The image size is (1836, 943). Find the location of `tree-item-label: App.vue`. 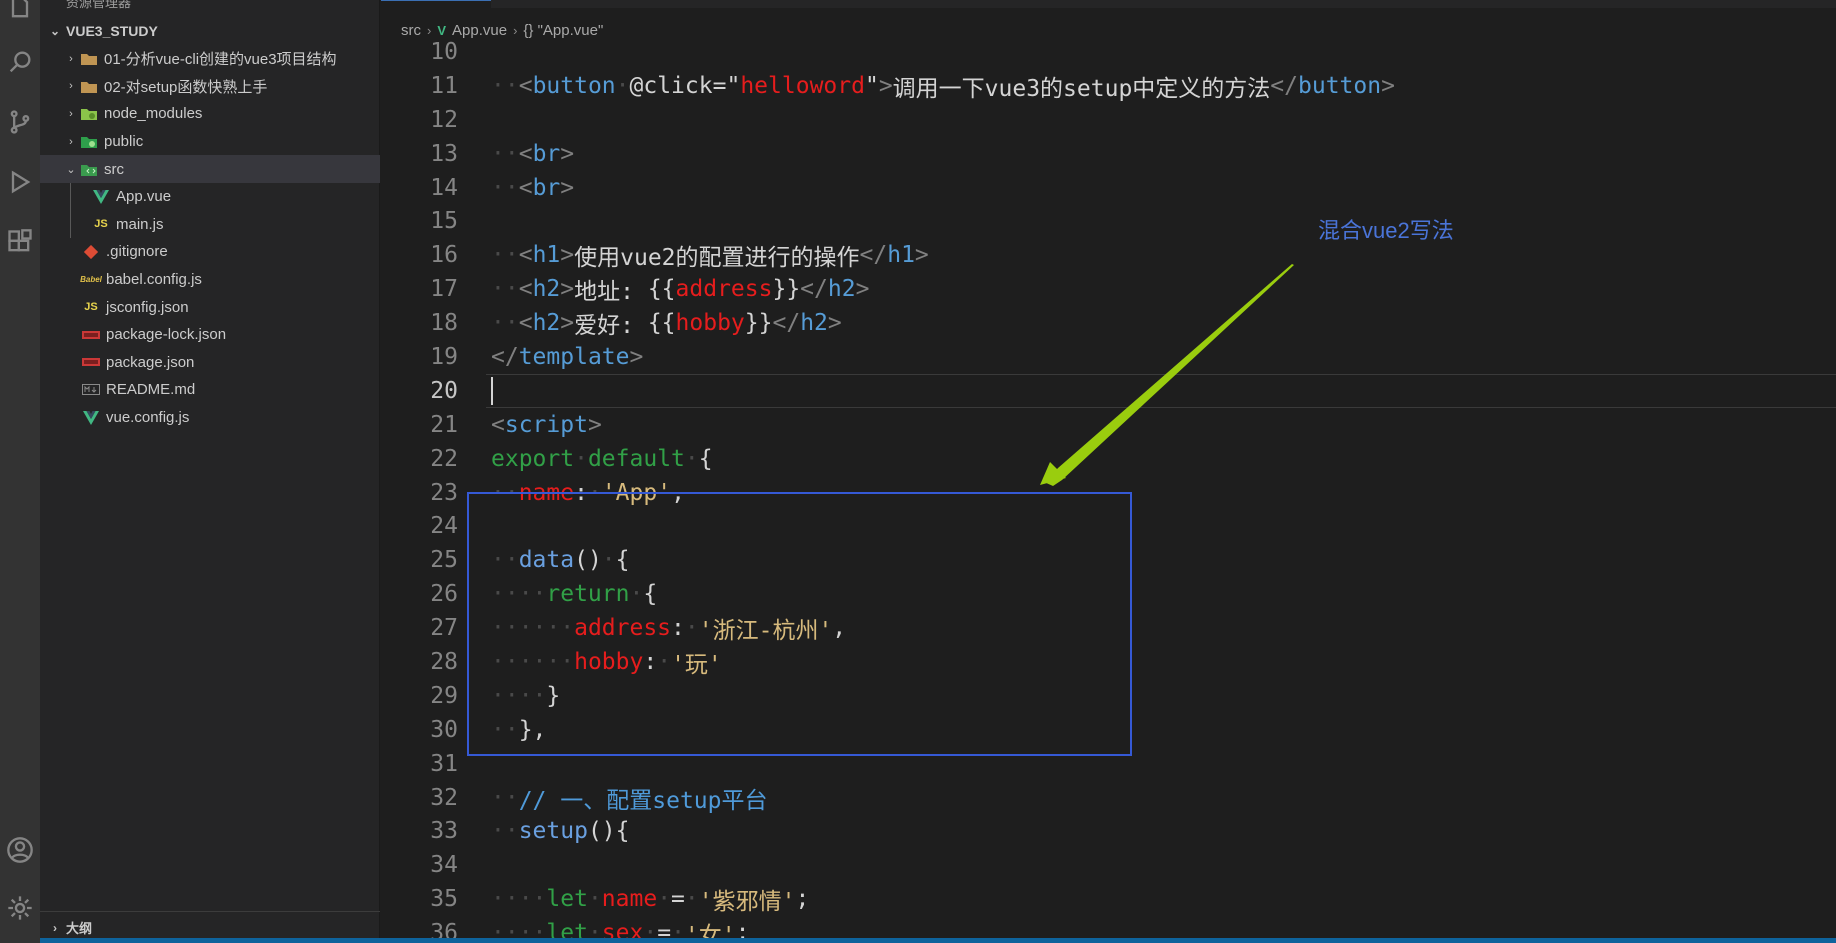

tree-item-label: App.vue is located at coordinates (144, 197).